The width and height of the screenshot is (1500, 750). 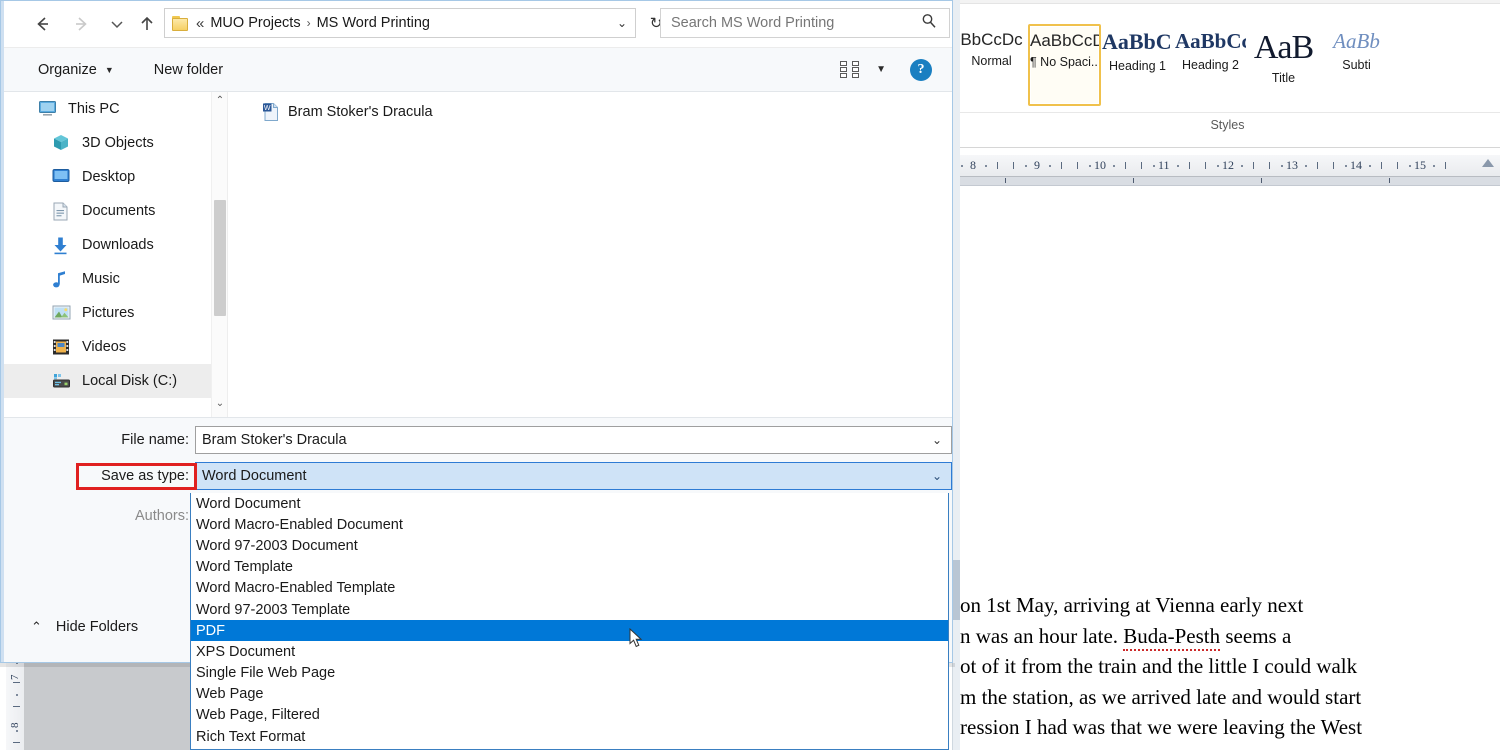 I want to click on dropdown-option-label: Word Document, so click(x=248, y=503).